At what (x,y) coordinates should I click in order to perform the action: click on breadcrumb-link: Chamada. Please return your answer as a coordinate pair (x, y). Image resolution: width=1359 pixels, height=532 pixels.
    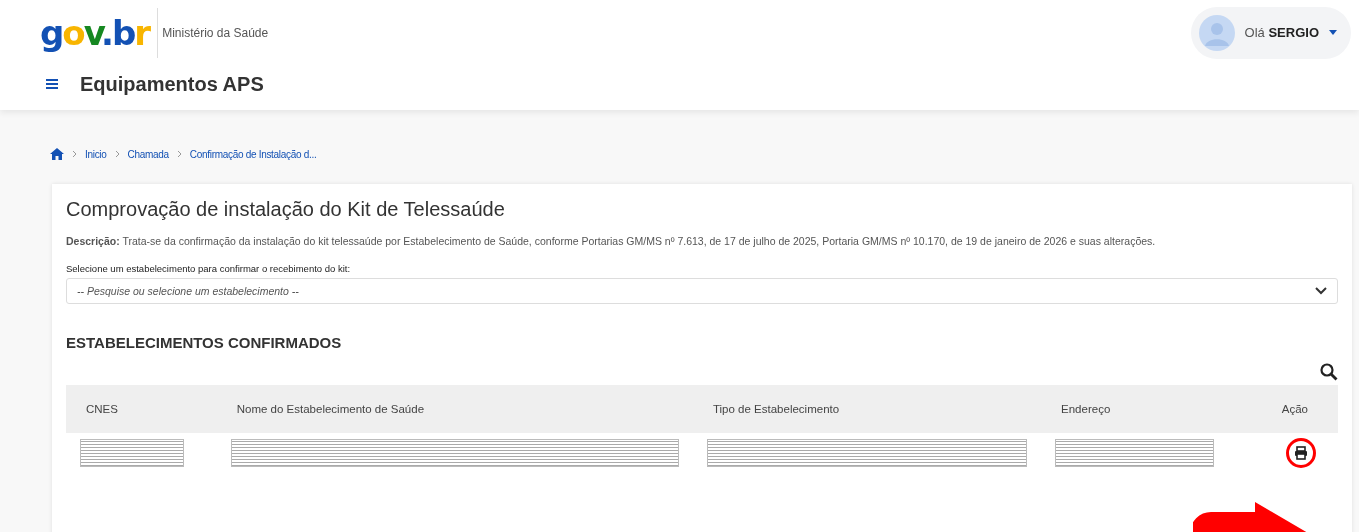
    Looking at the image, I should click on (148, 154).